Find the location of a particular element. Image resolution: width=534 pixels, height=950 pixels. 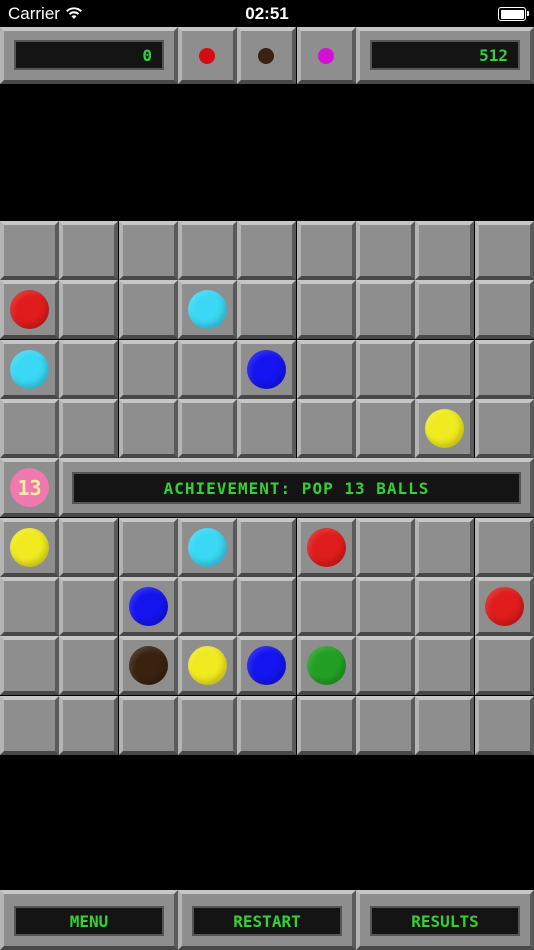

menu-button-label: MENU is located at coordinates (89, 921).